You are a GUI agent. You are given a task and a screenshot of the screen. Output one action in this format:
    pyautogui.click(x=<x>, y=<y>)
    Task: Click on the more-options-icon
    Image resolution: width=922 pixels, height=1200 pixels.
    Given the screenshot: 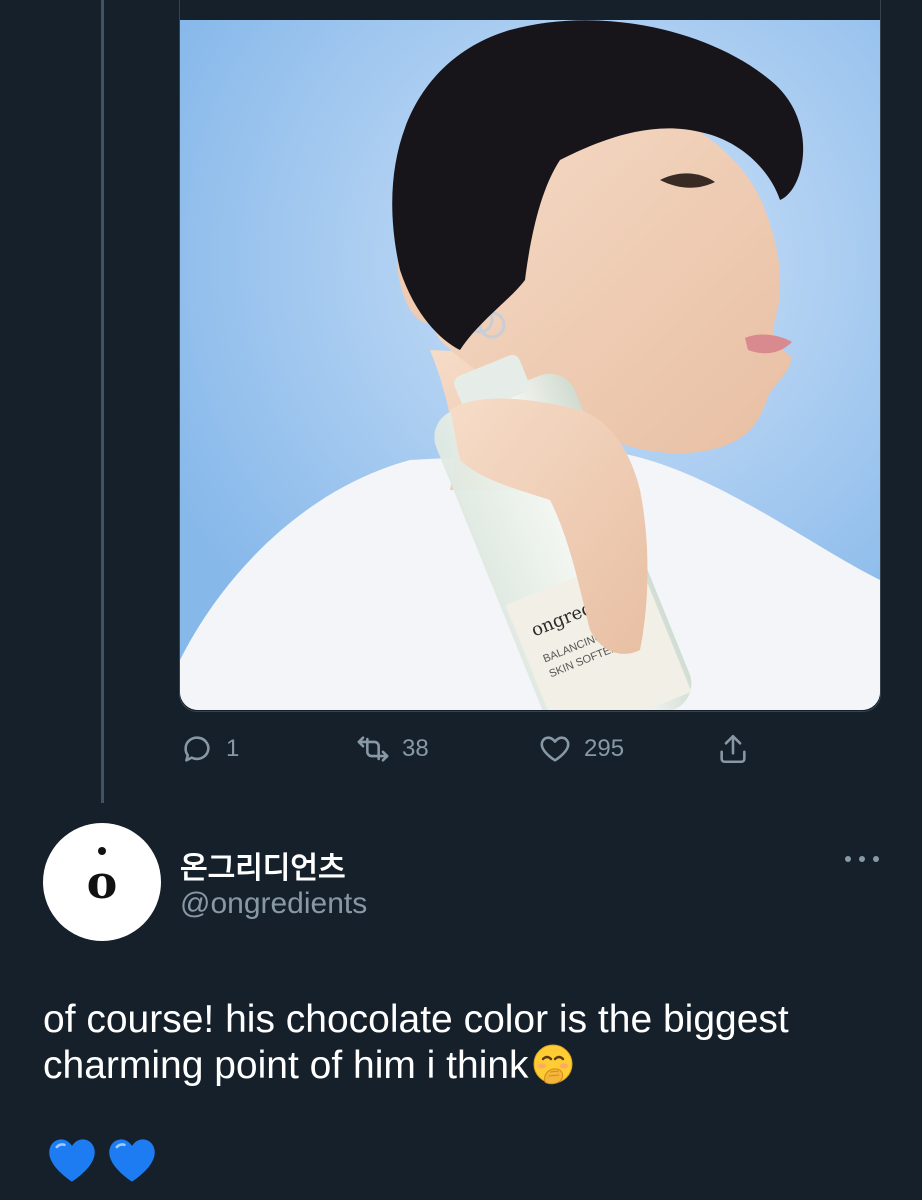 What is the action you would take?
    pyautogui.click(x=862, y=859)
    